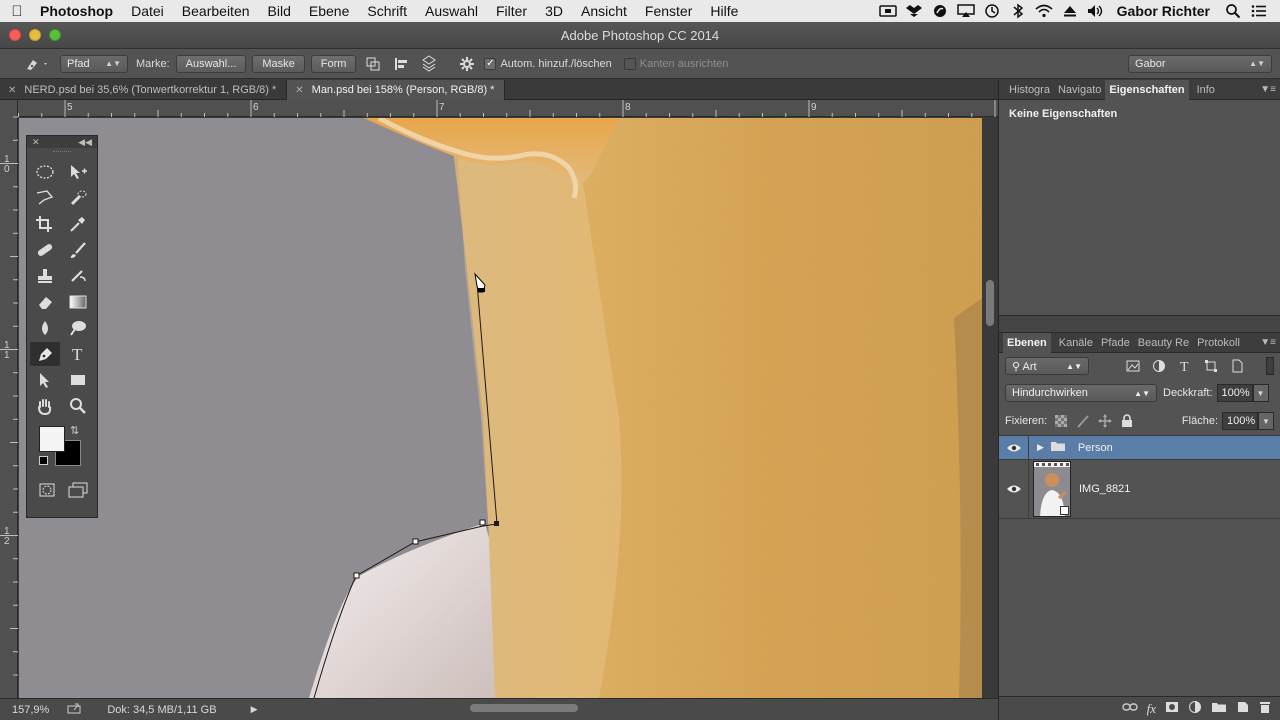 This screenshot has width=1280, height=720. I want to click on tab-navigator: Navigato, so click(1079, 90).